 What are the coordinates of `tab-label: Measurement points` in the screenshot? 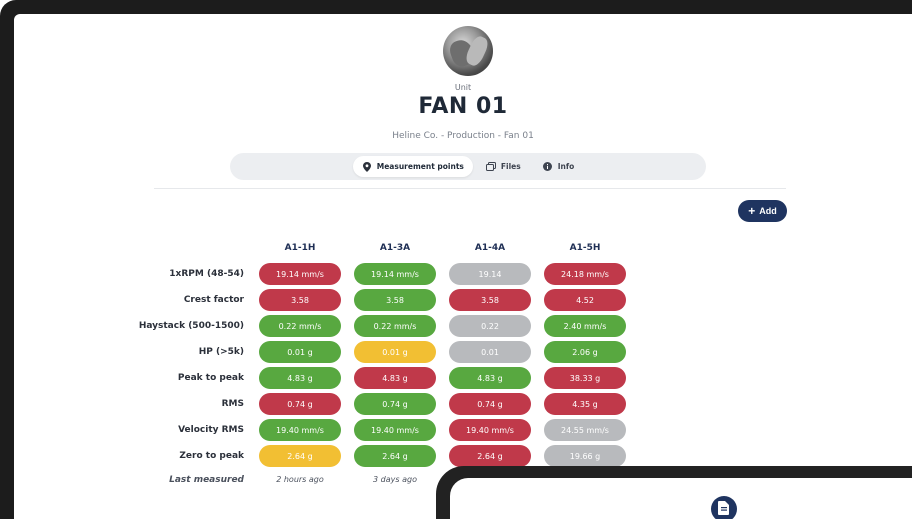 It's located at (420, 166).